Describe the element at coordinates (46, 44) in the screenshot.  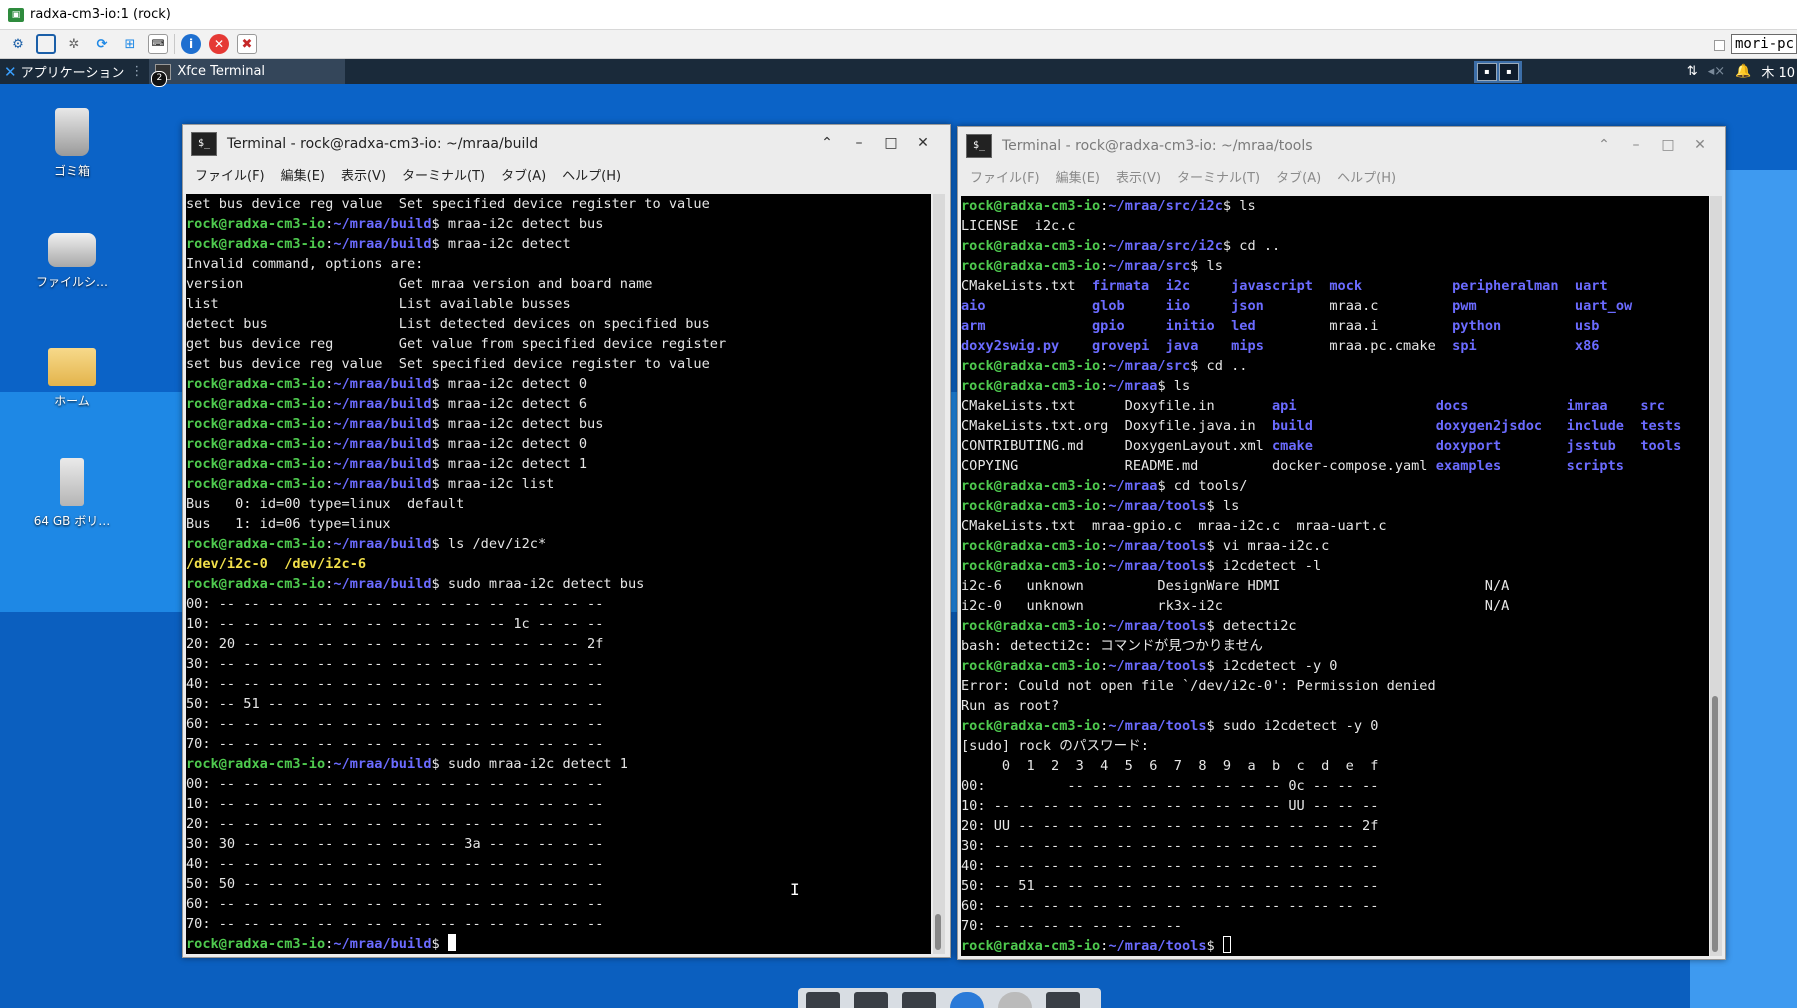
I see `fullscreen-icon` at that location.